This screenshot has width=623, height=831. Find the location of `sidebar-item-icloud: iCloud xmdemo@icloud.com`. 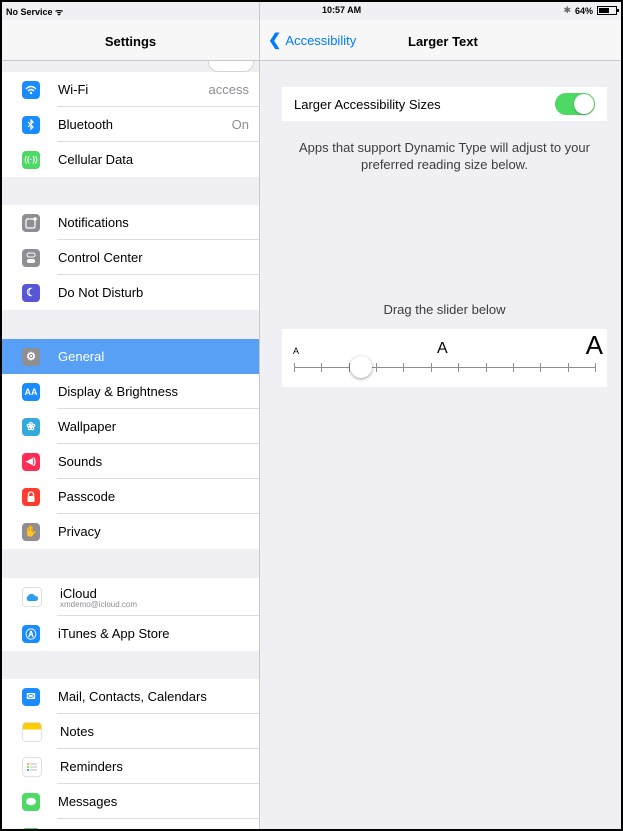

sidebar-item-icloud: iCloud xmdemo@icloud.com is located at coordinates (130, 597).